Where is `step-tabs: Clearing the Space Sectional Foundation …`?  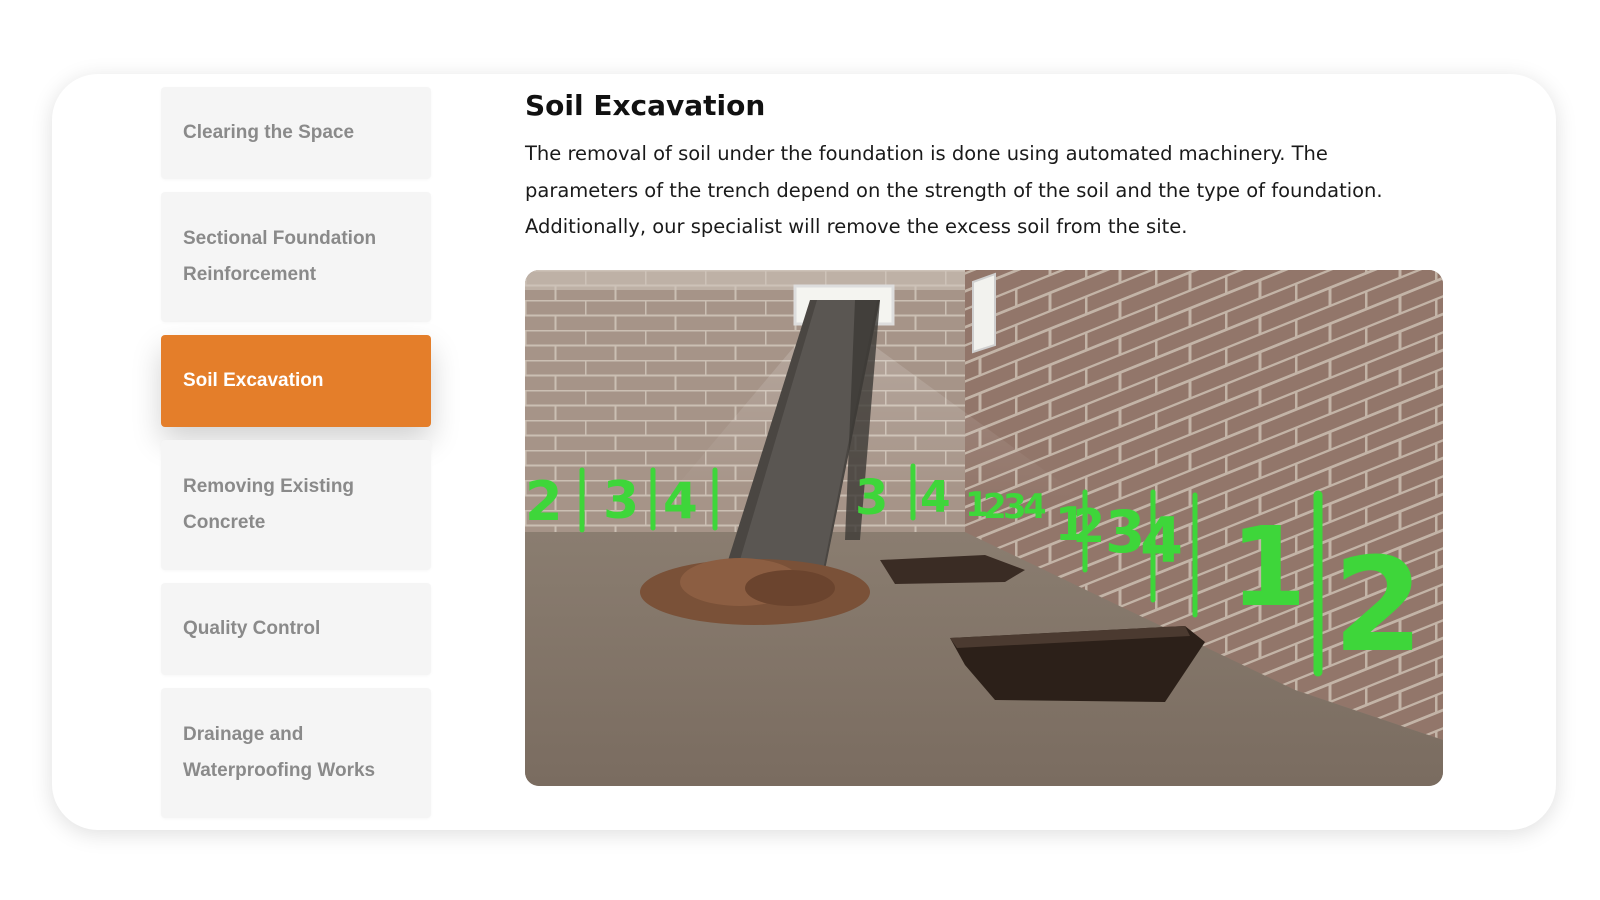
step-tabs: Clearing the Space Sectional Foundation … is located at coordinates (296, 452).